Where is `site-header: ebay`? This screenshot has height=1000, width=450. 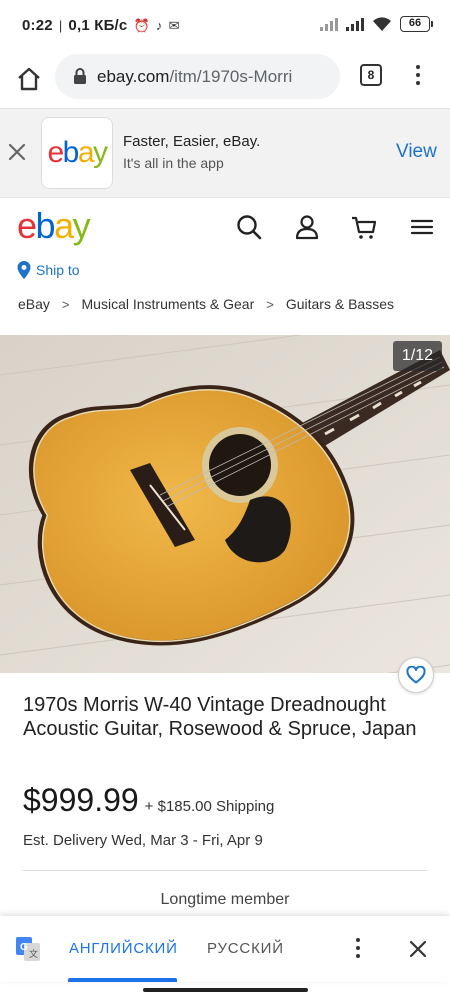
site-header: ebay is located at coordinates (225, 229).